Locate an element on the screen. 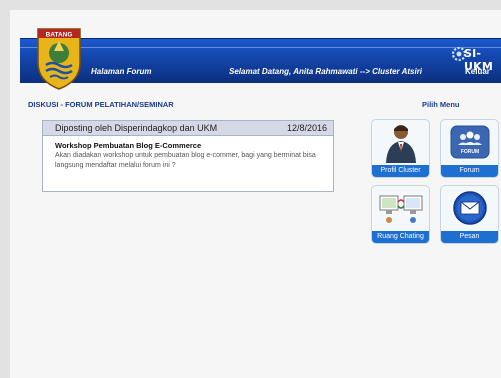  logo-text: BATANG is located at coordinates (59, 35).